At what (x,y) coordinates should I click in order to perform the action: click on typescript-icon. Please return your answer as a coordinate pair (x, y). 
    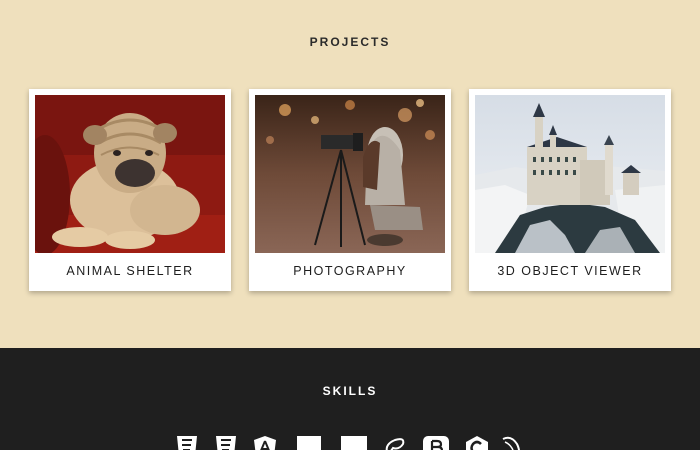
    Looking at the image, I should click on (354, 443).